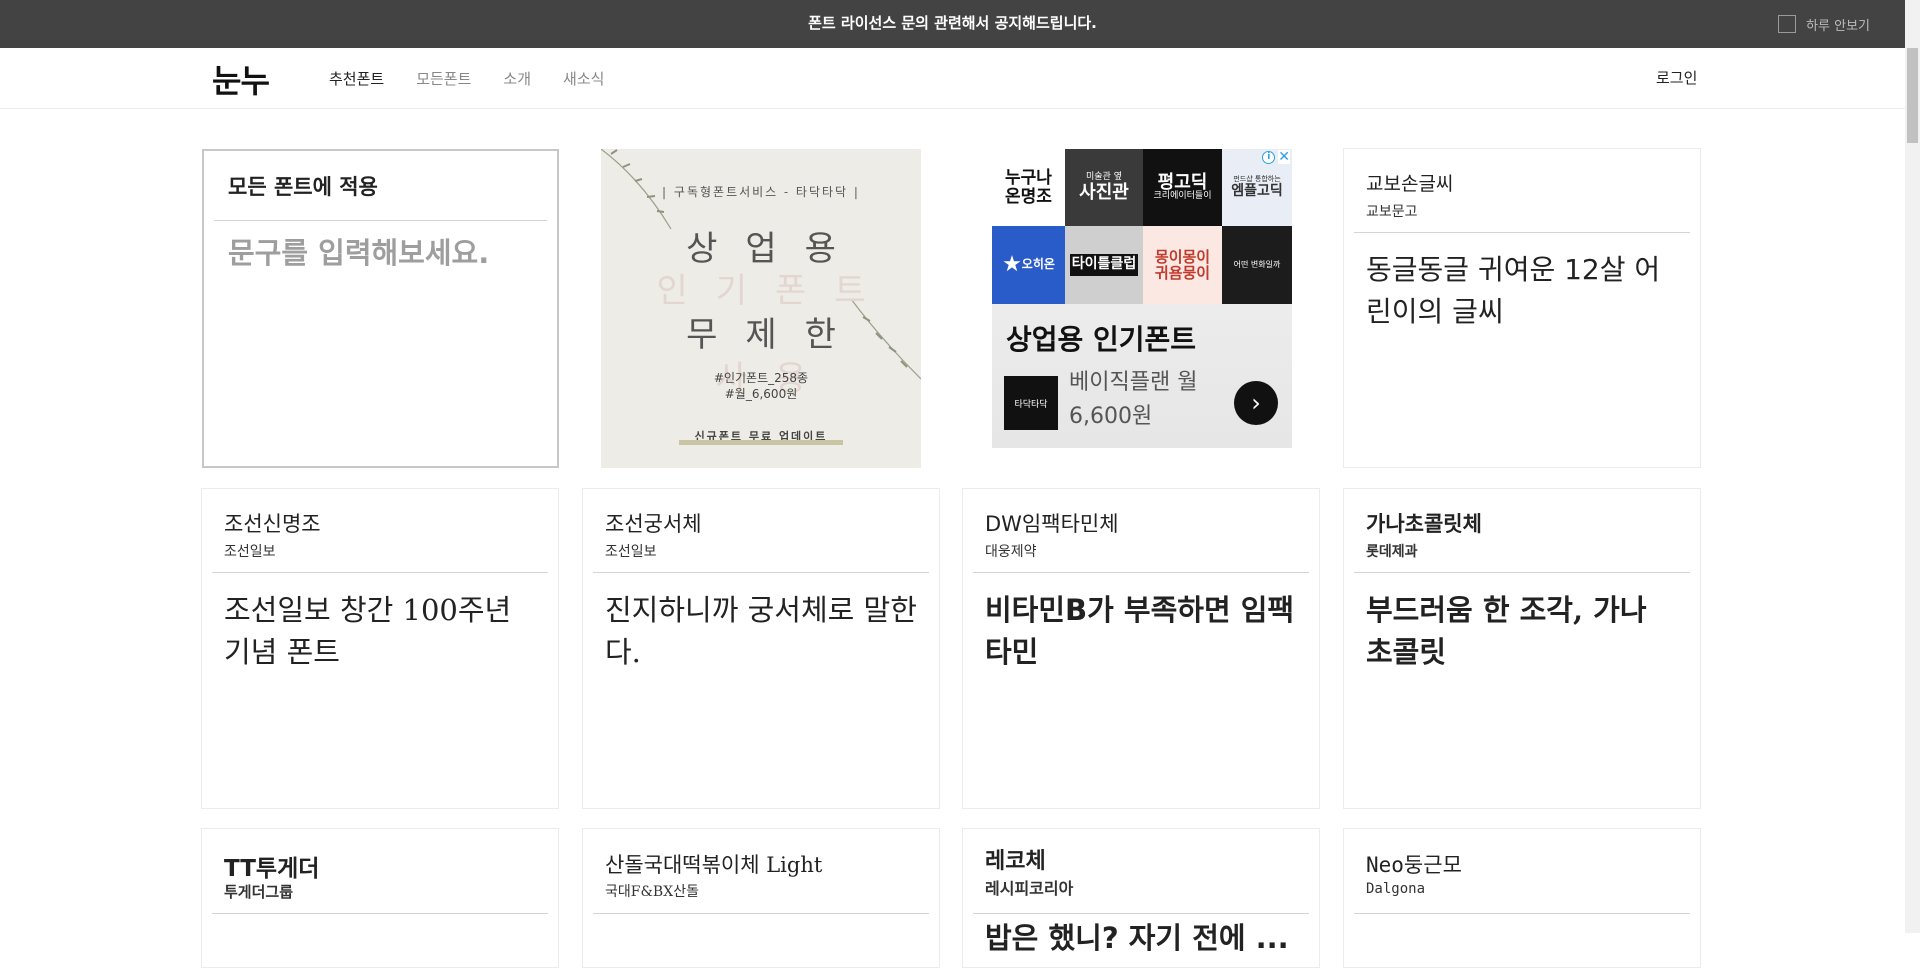 The width and height of the screenshot is (1920, 968). I want to click on font-name: TT투게더, so click(271, 866).